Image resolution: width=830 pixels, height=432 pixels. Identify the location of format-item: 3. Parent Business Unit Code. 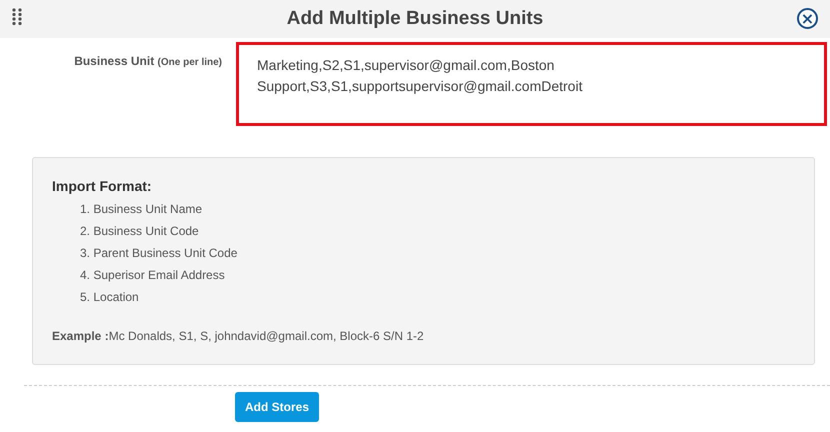
(158, 253).